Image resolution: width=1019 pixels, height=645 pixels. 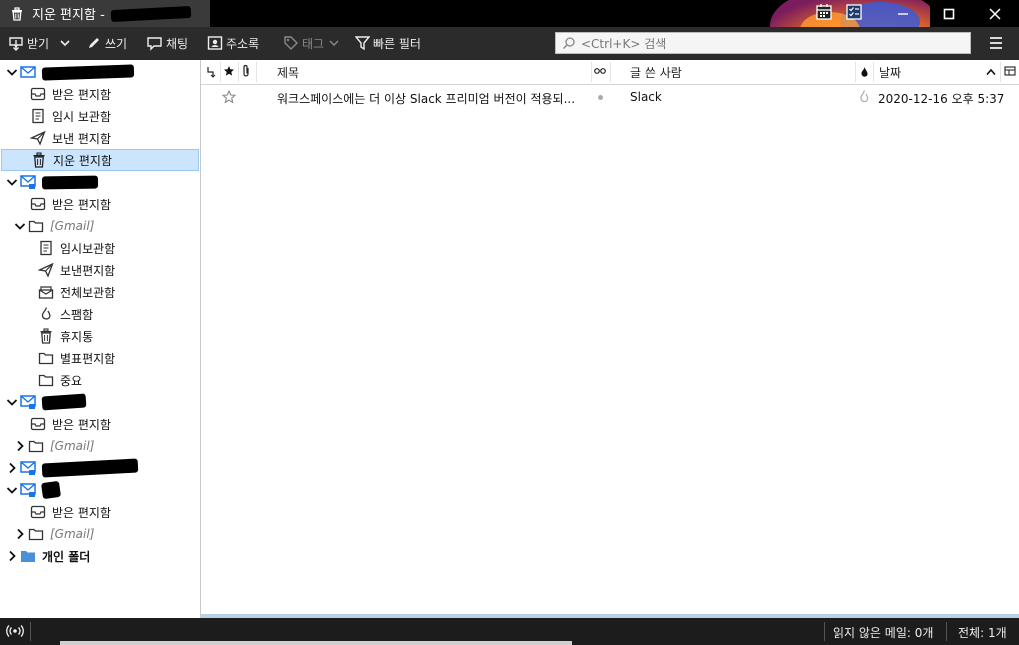 I want to click on unread-count: 읽지 않은 메일: 0개, so click(x=883, y=633).